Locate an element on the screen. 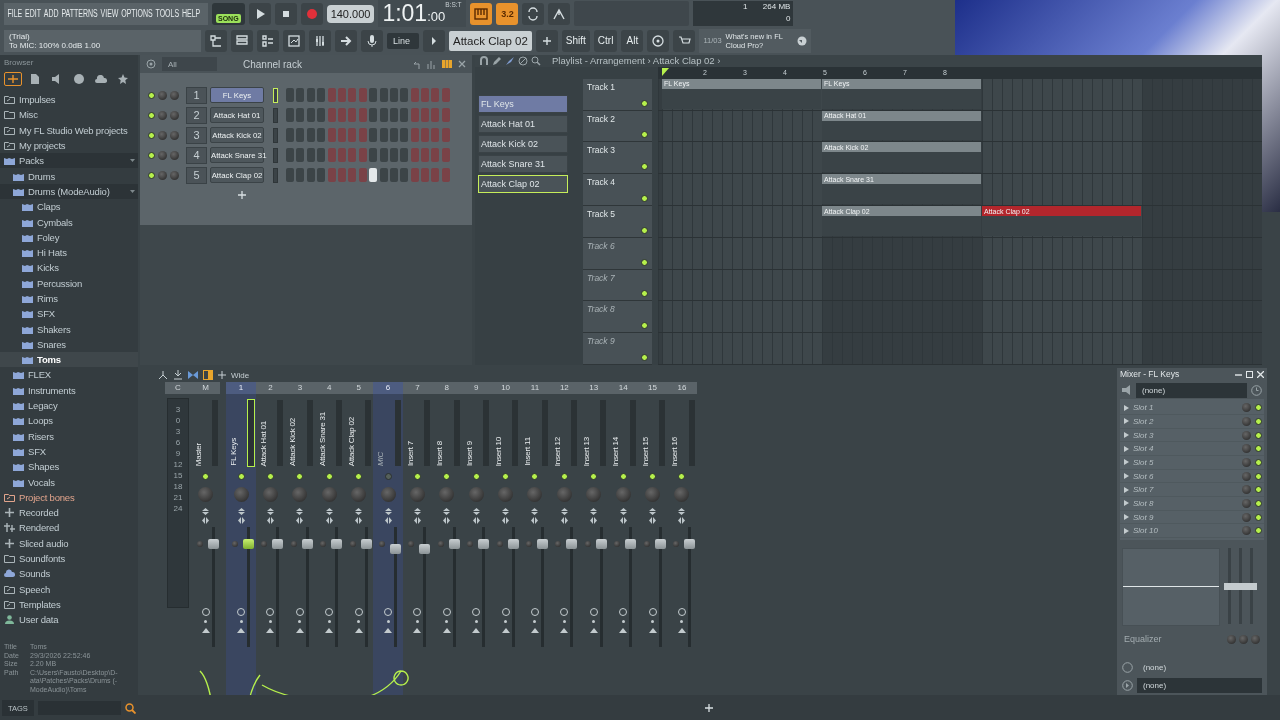  browser-item: Rims is located at coordinates (69, 298).